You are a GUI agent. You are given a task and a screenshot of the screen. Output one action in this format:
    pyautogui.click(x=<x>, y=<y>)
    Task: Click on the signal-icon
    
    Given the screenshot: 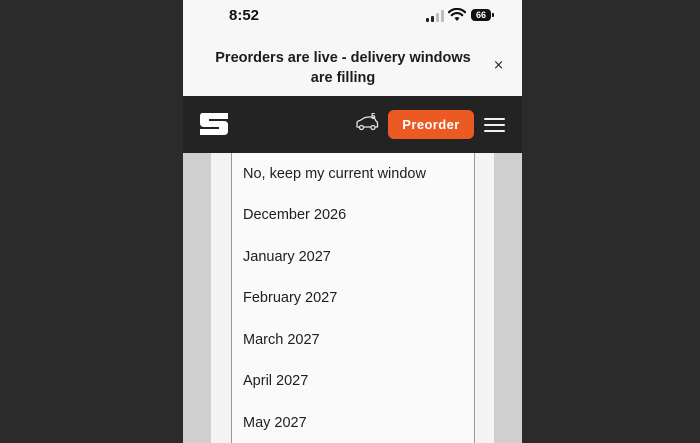 What is the action you would take?
    pyautogui.click(x=435, y=16)
    